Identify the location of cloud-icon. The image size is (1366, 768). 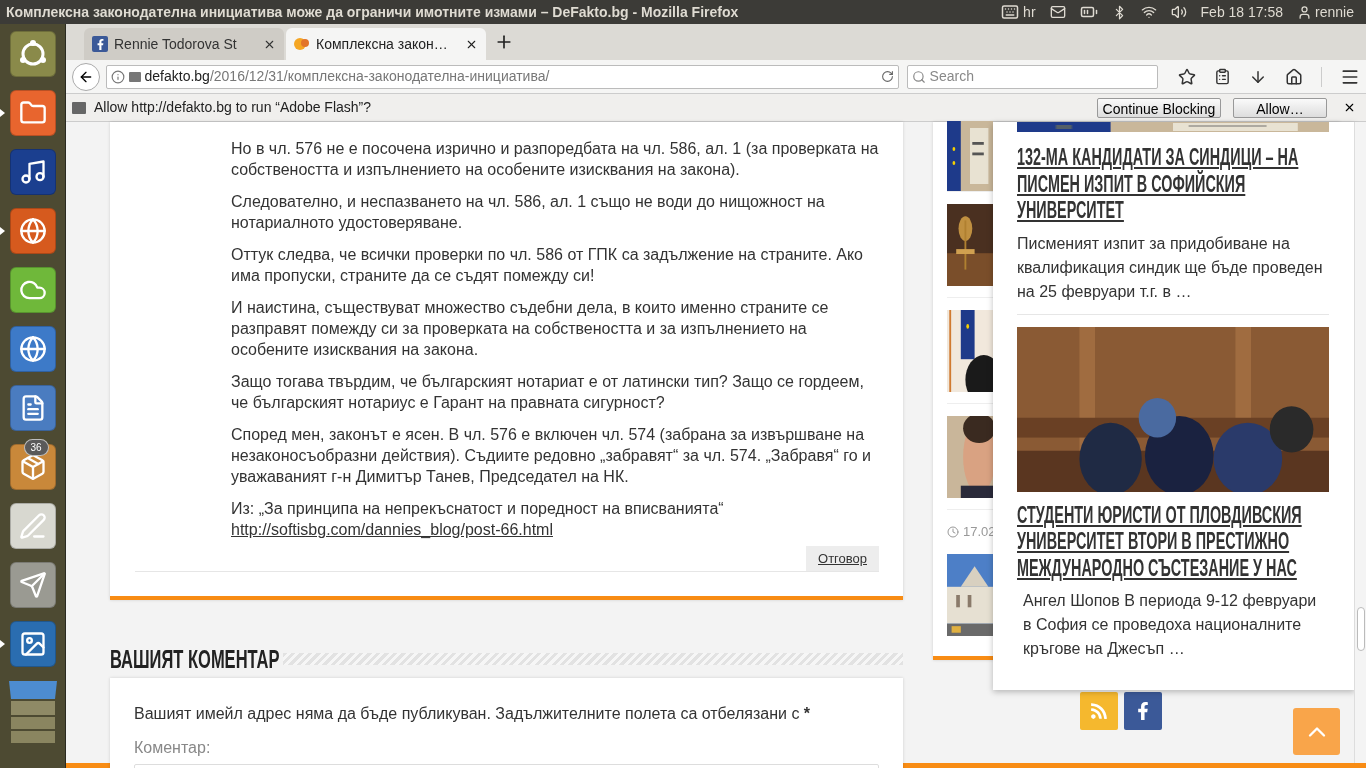
(32, 289).